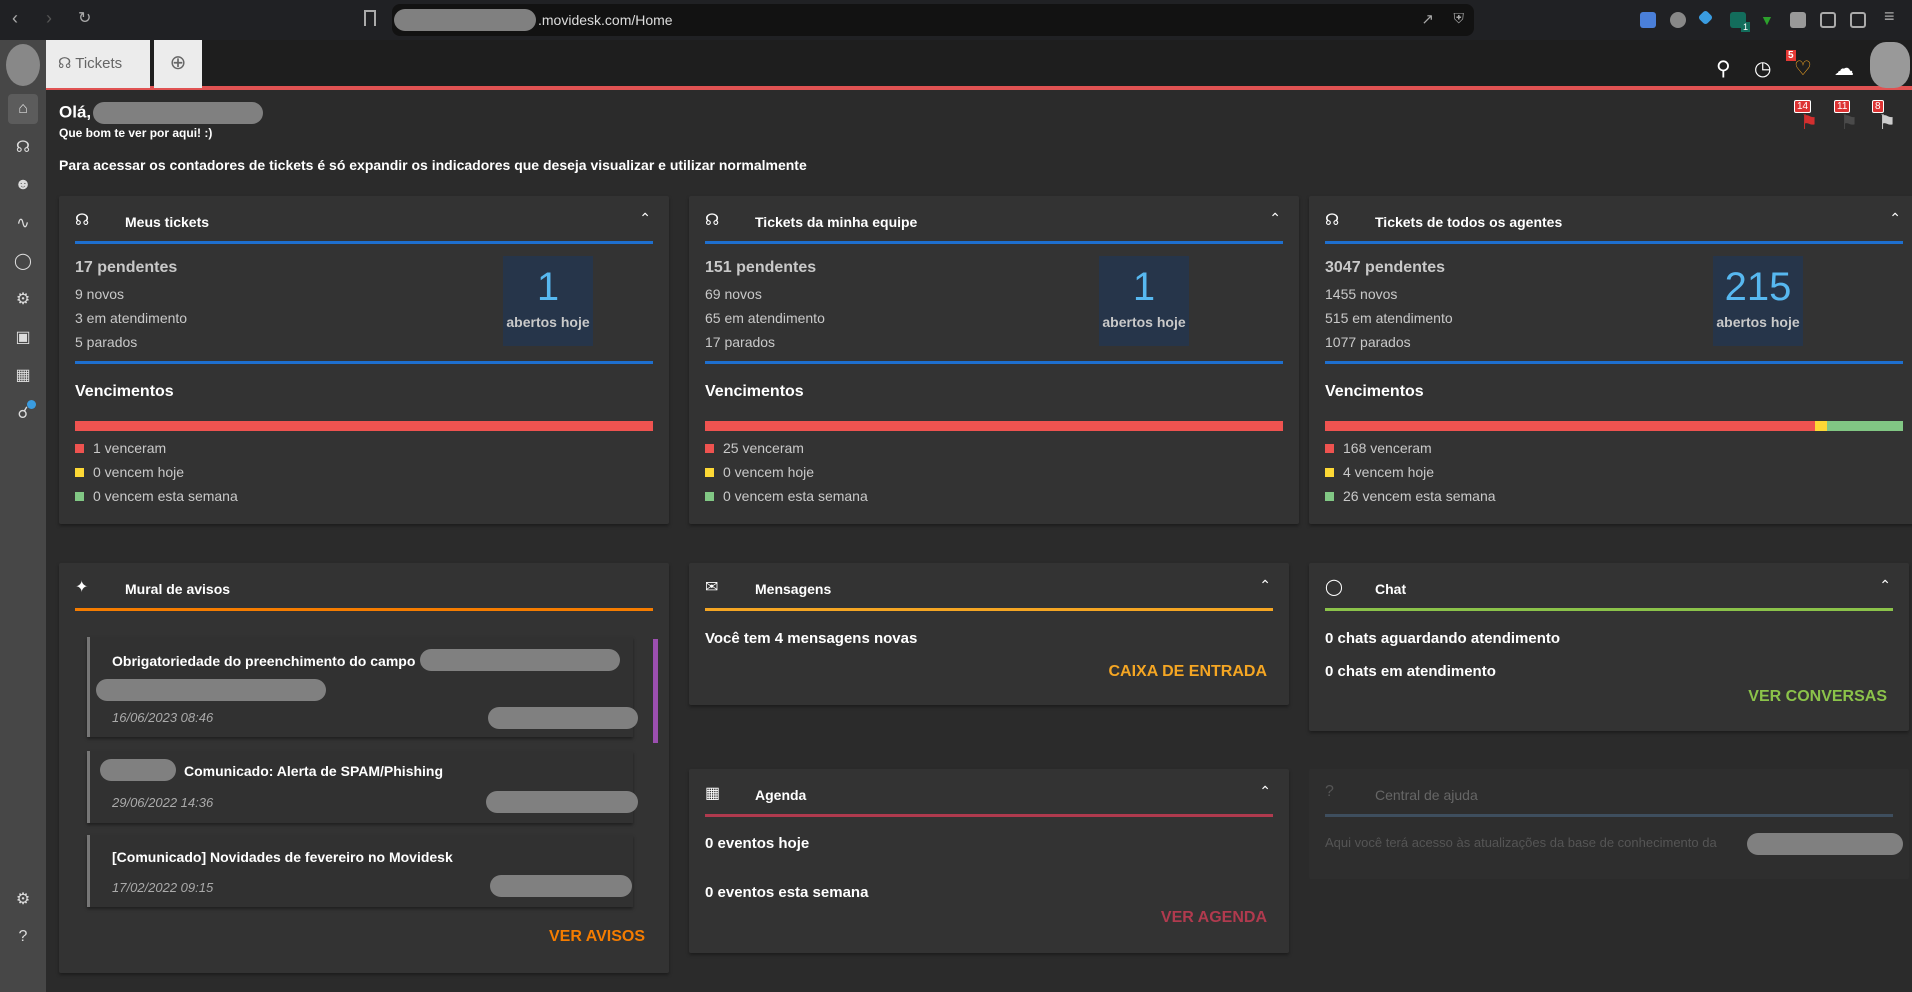 This screenshot has width=1912, height=992. Describe the element at coordinates (1389, 342) in the screenshot. I see `stopped-count: 1077 parados` at that location.